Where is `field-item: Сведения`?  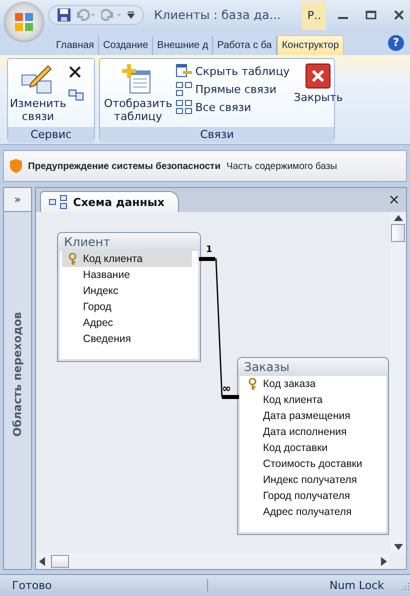
field-item: Сведения is located at coordinates (127, 339).